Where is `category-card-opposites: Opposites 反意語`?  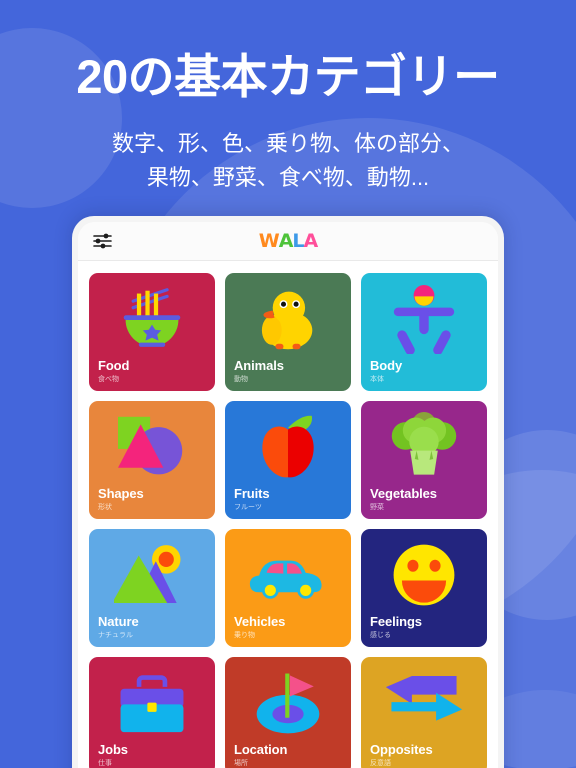 category-card-opposites: Opposites 反意語 is located at coordinates (424, 712).